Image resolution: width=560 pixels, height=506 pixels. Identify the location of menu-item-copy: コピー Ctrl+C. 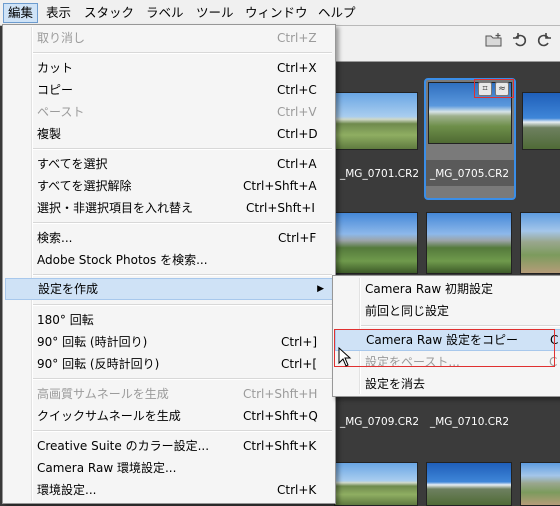
(169, 90).